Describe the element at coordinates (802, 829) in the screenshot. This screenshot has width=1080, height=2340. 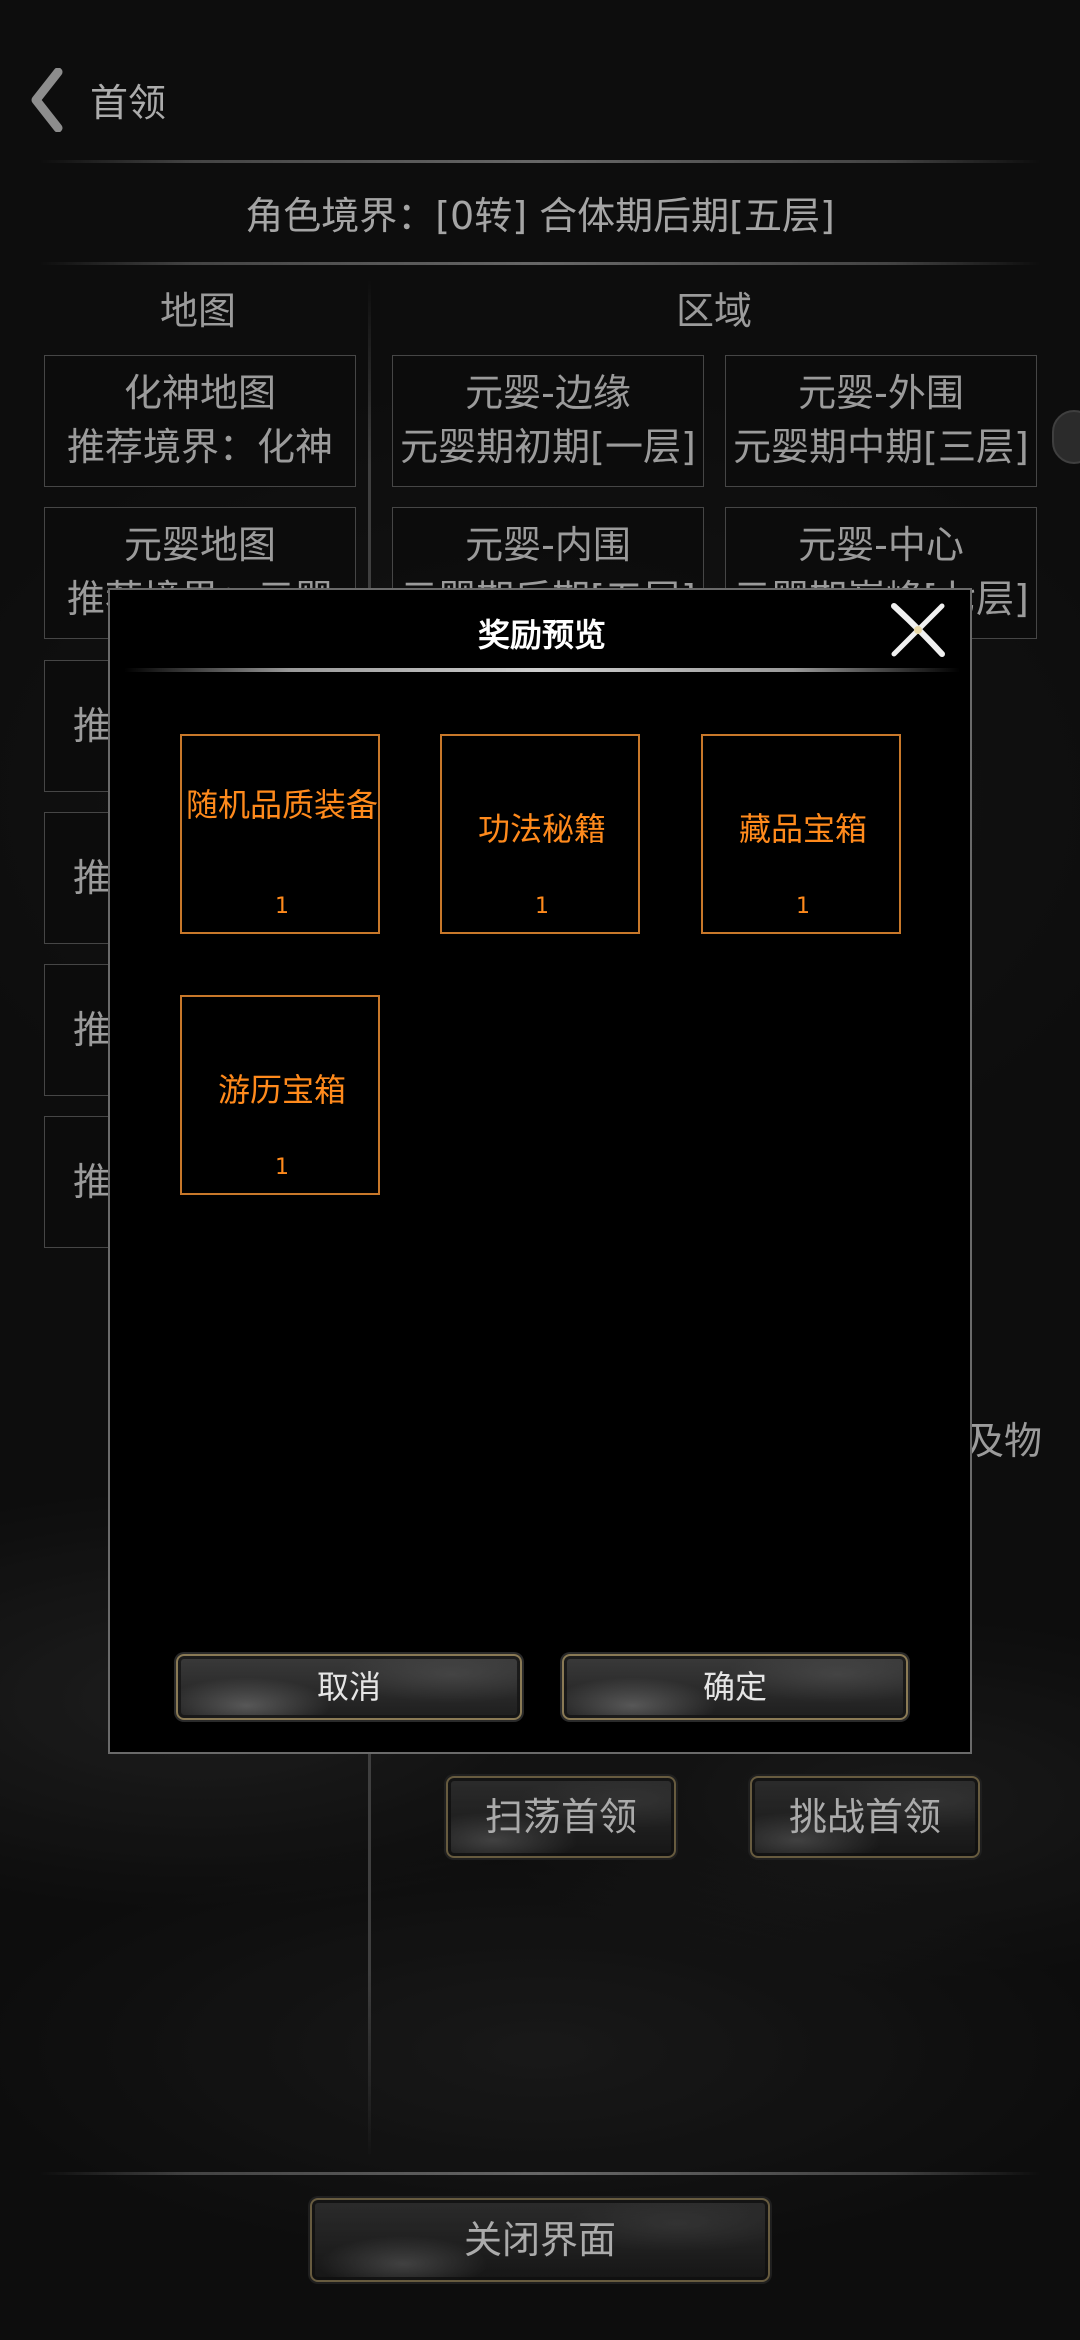
I see `reward-name: 藏品宝箱` at that location.